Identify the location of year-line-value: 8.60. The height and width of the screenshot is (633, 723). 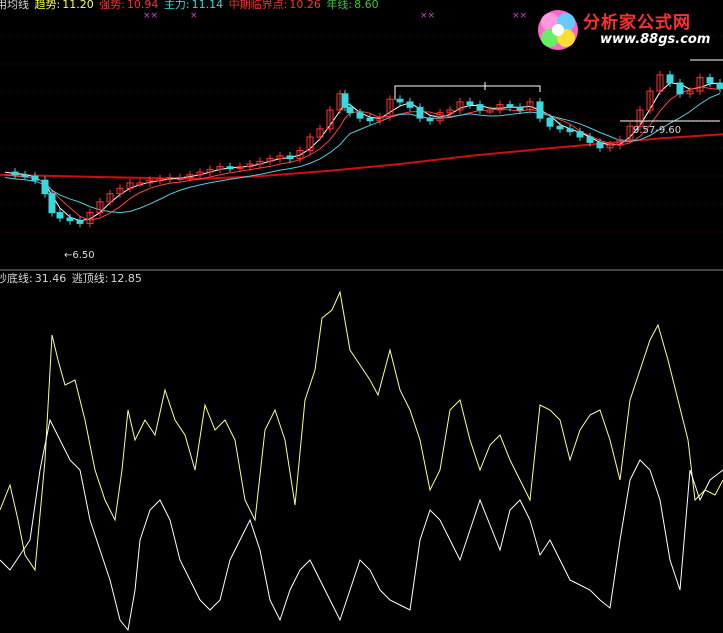
(366, 5).